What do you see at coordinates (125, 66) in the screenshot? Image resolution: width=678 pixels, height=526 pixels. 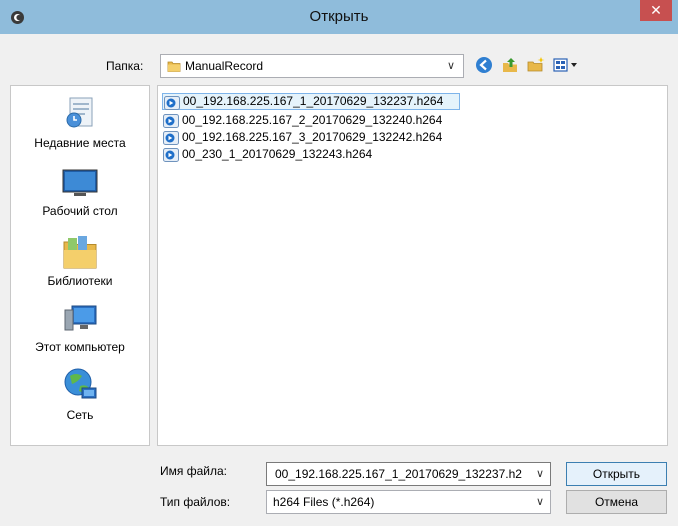 I see `lookin-label: Папка:` at bounding box center [125, 66].